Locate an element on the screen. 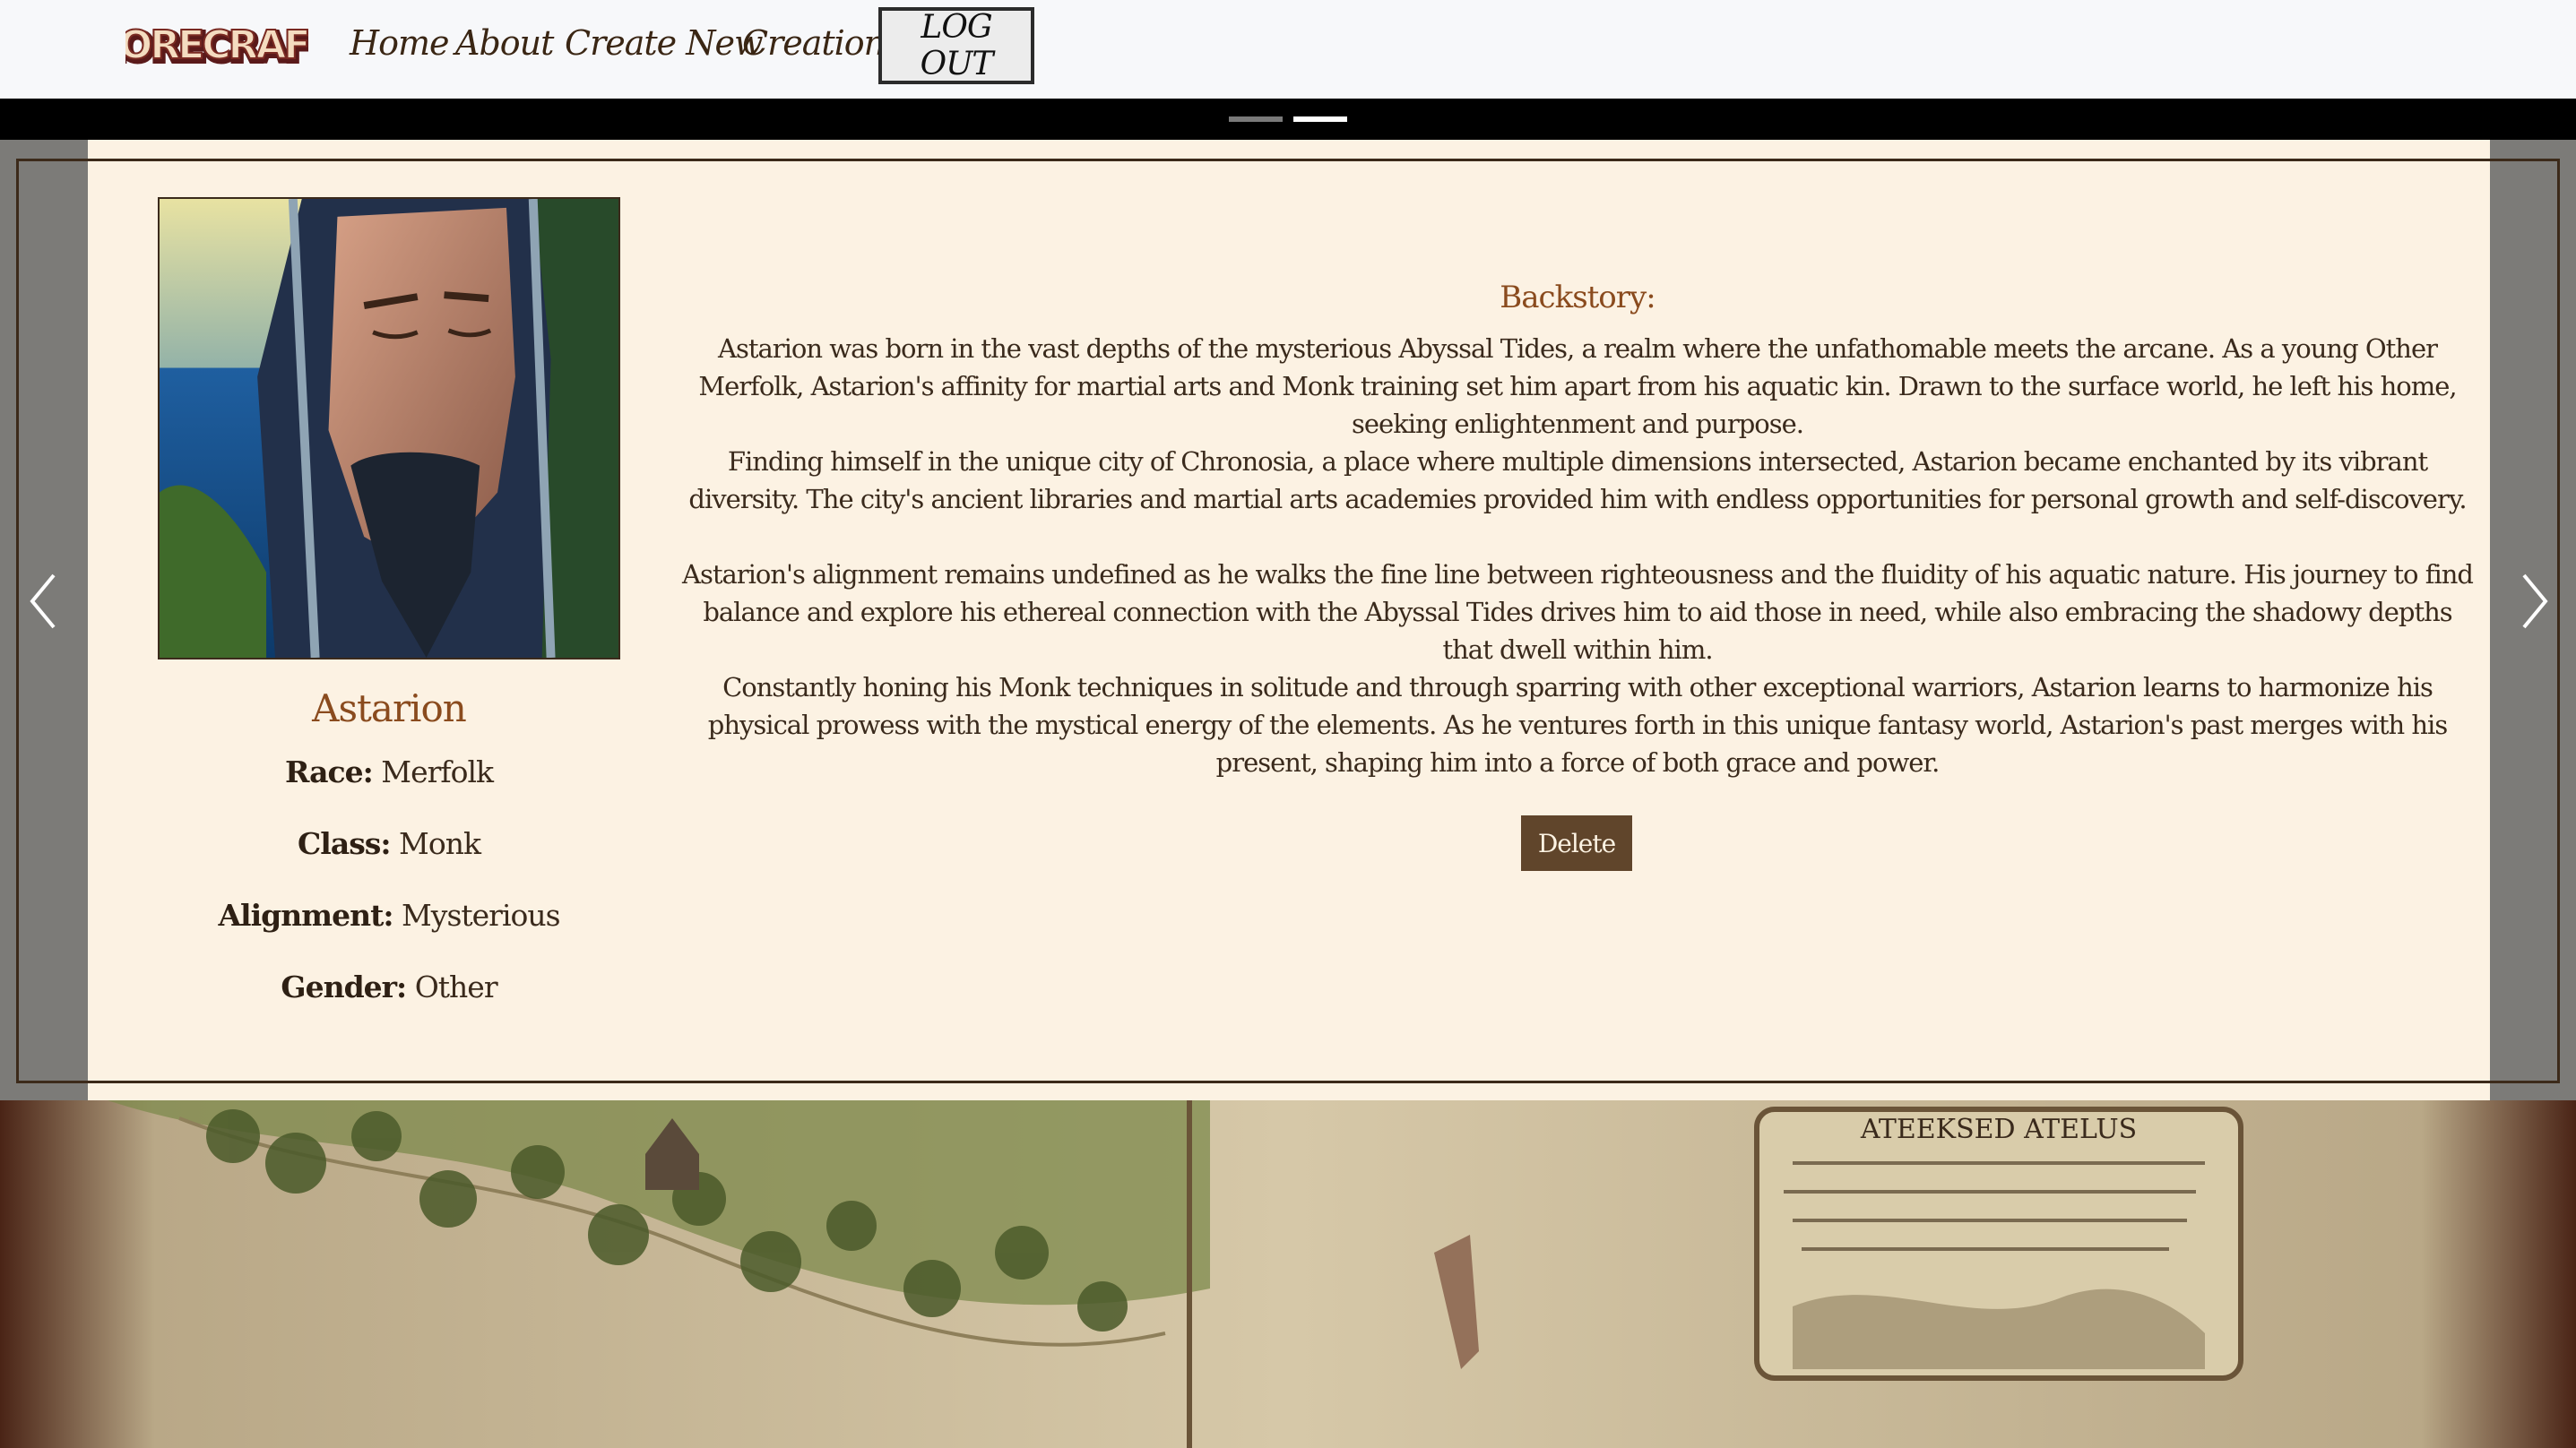 This screenshot has height=1448, width=2576. stat-race-label: Race: is located at coordinates (329, 772).